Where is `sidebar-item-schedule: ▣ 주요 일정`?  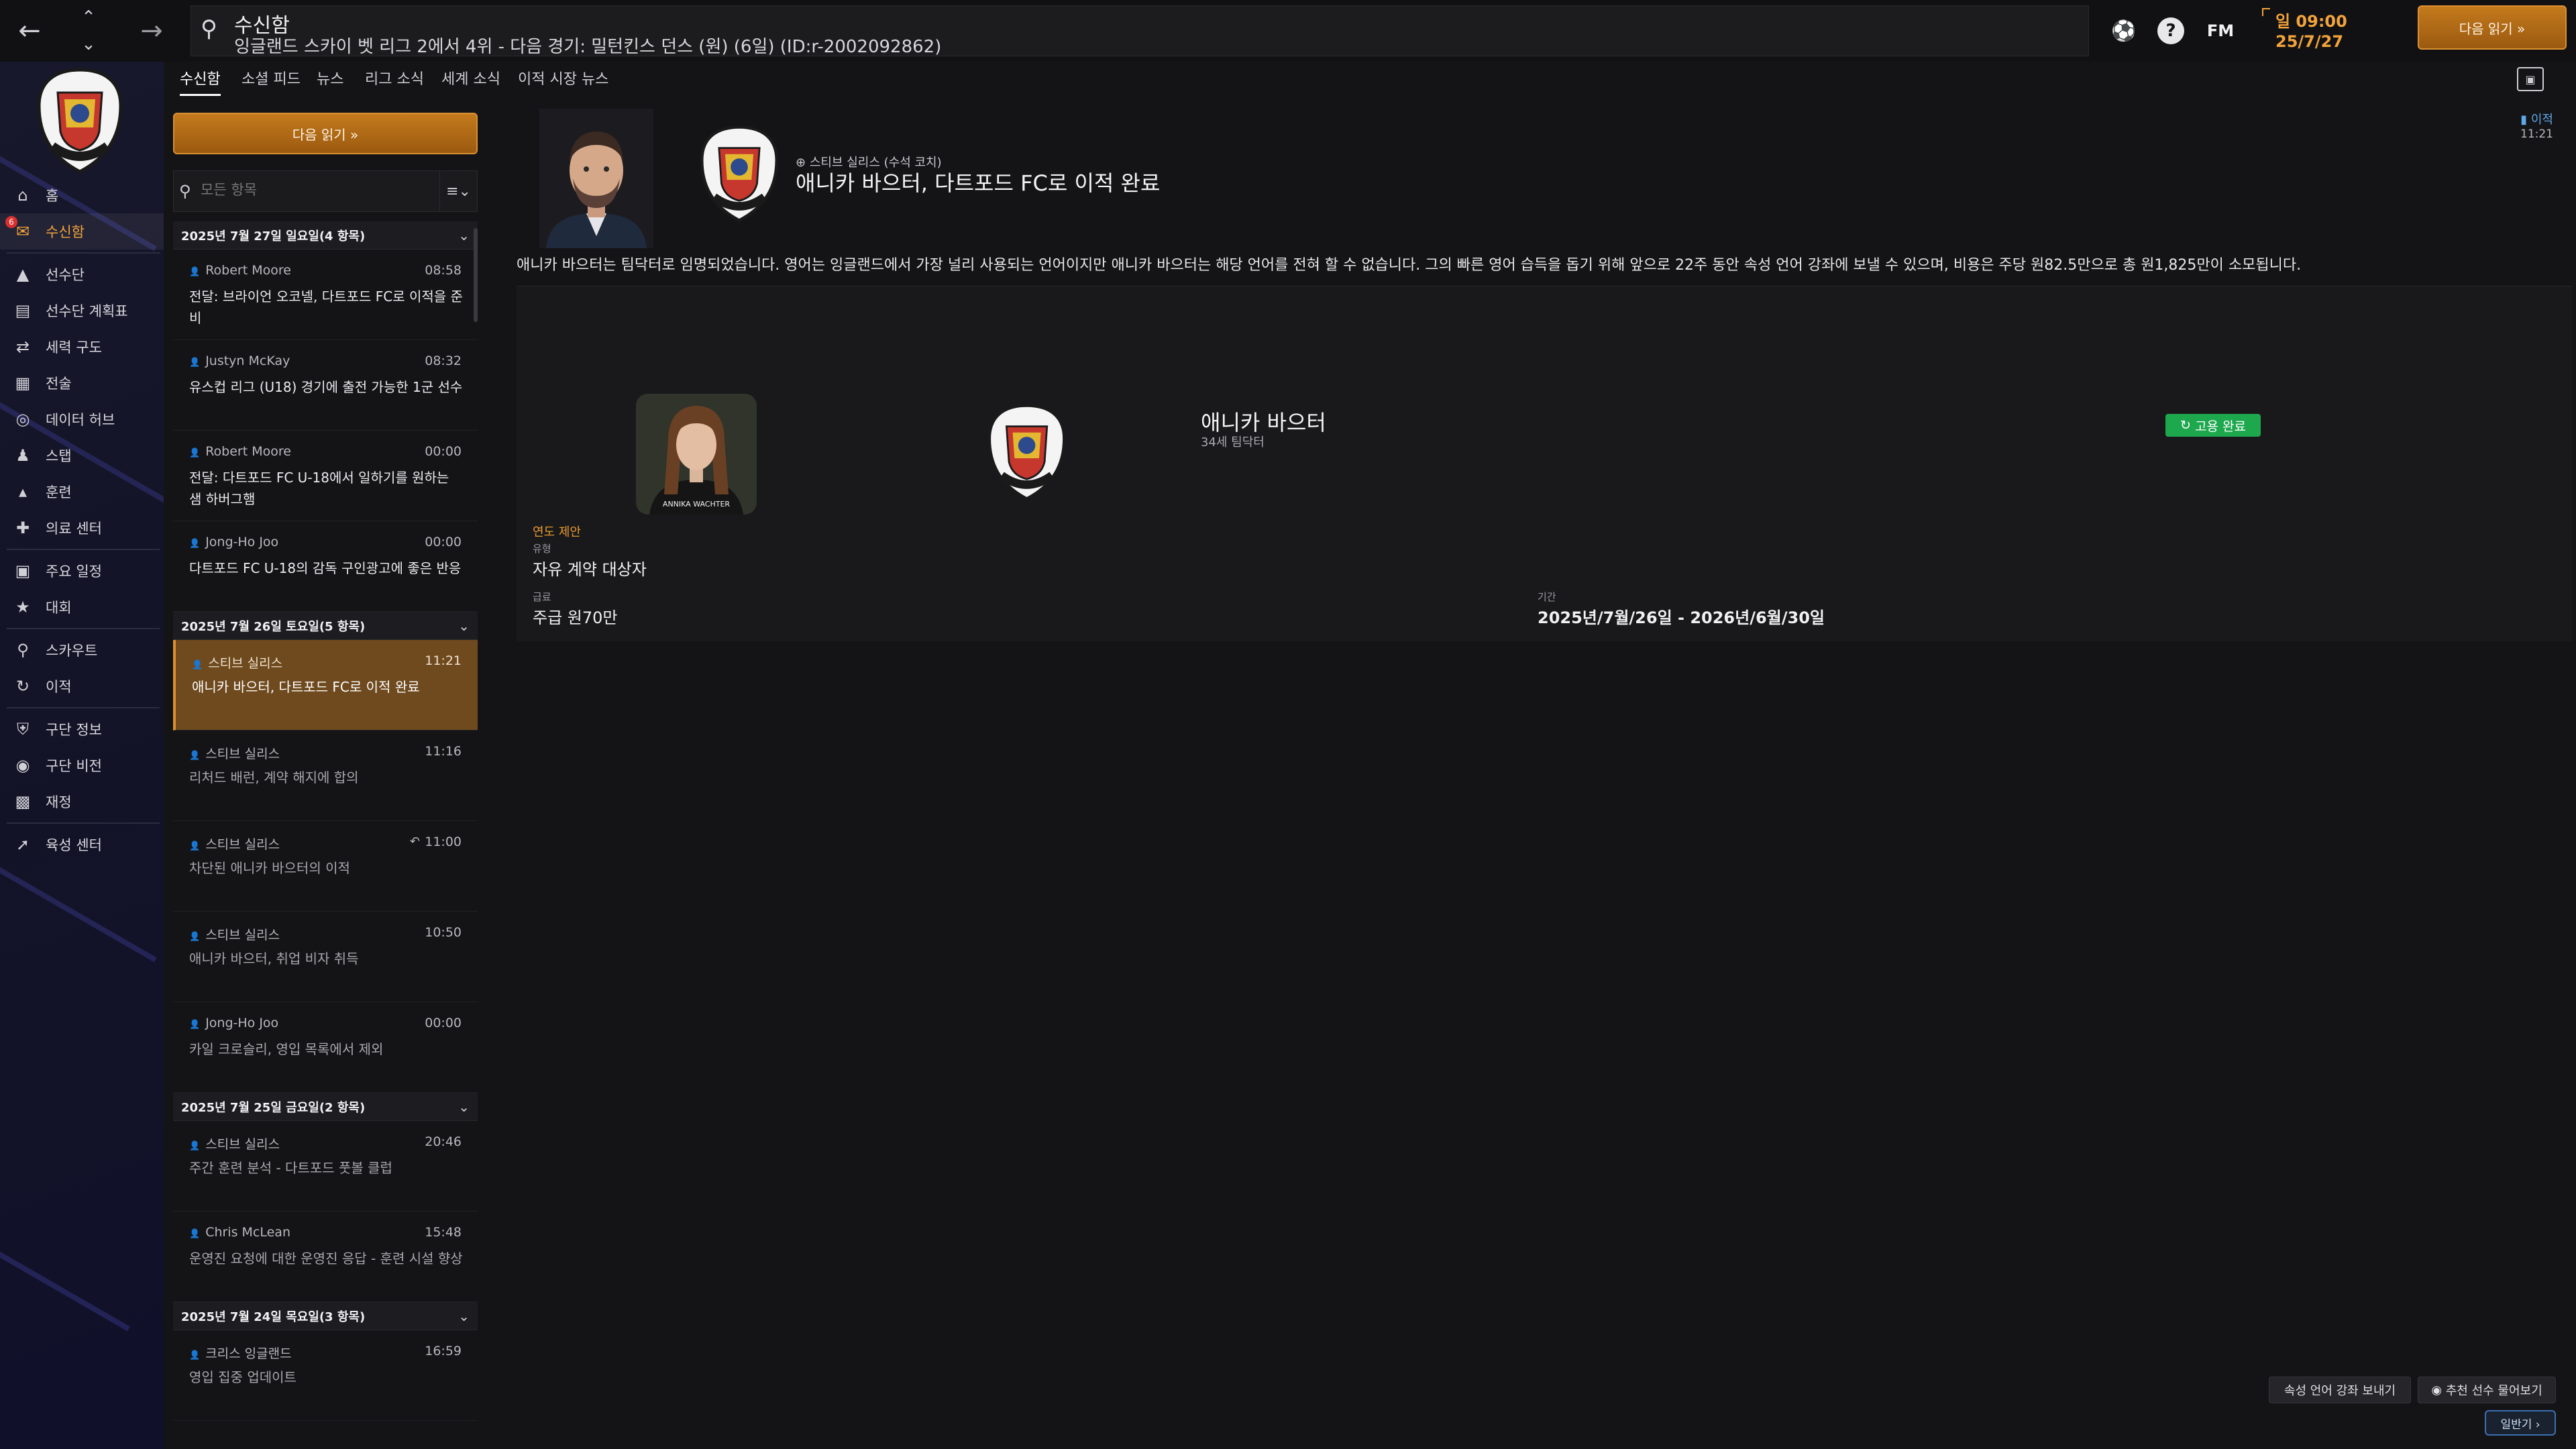 sidebar-item-schedule: ▣ 주요 일정 is located at coordinates (82, 571).